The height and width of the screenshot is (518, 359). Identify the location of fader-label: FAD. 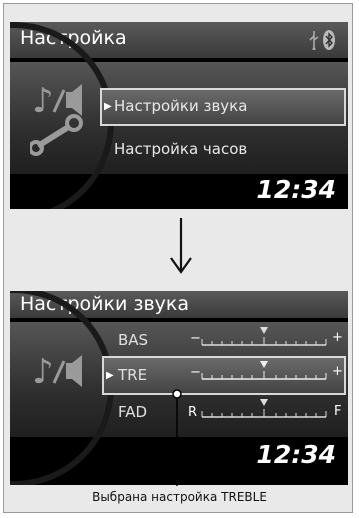
(133, 412).